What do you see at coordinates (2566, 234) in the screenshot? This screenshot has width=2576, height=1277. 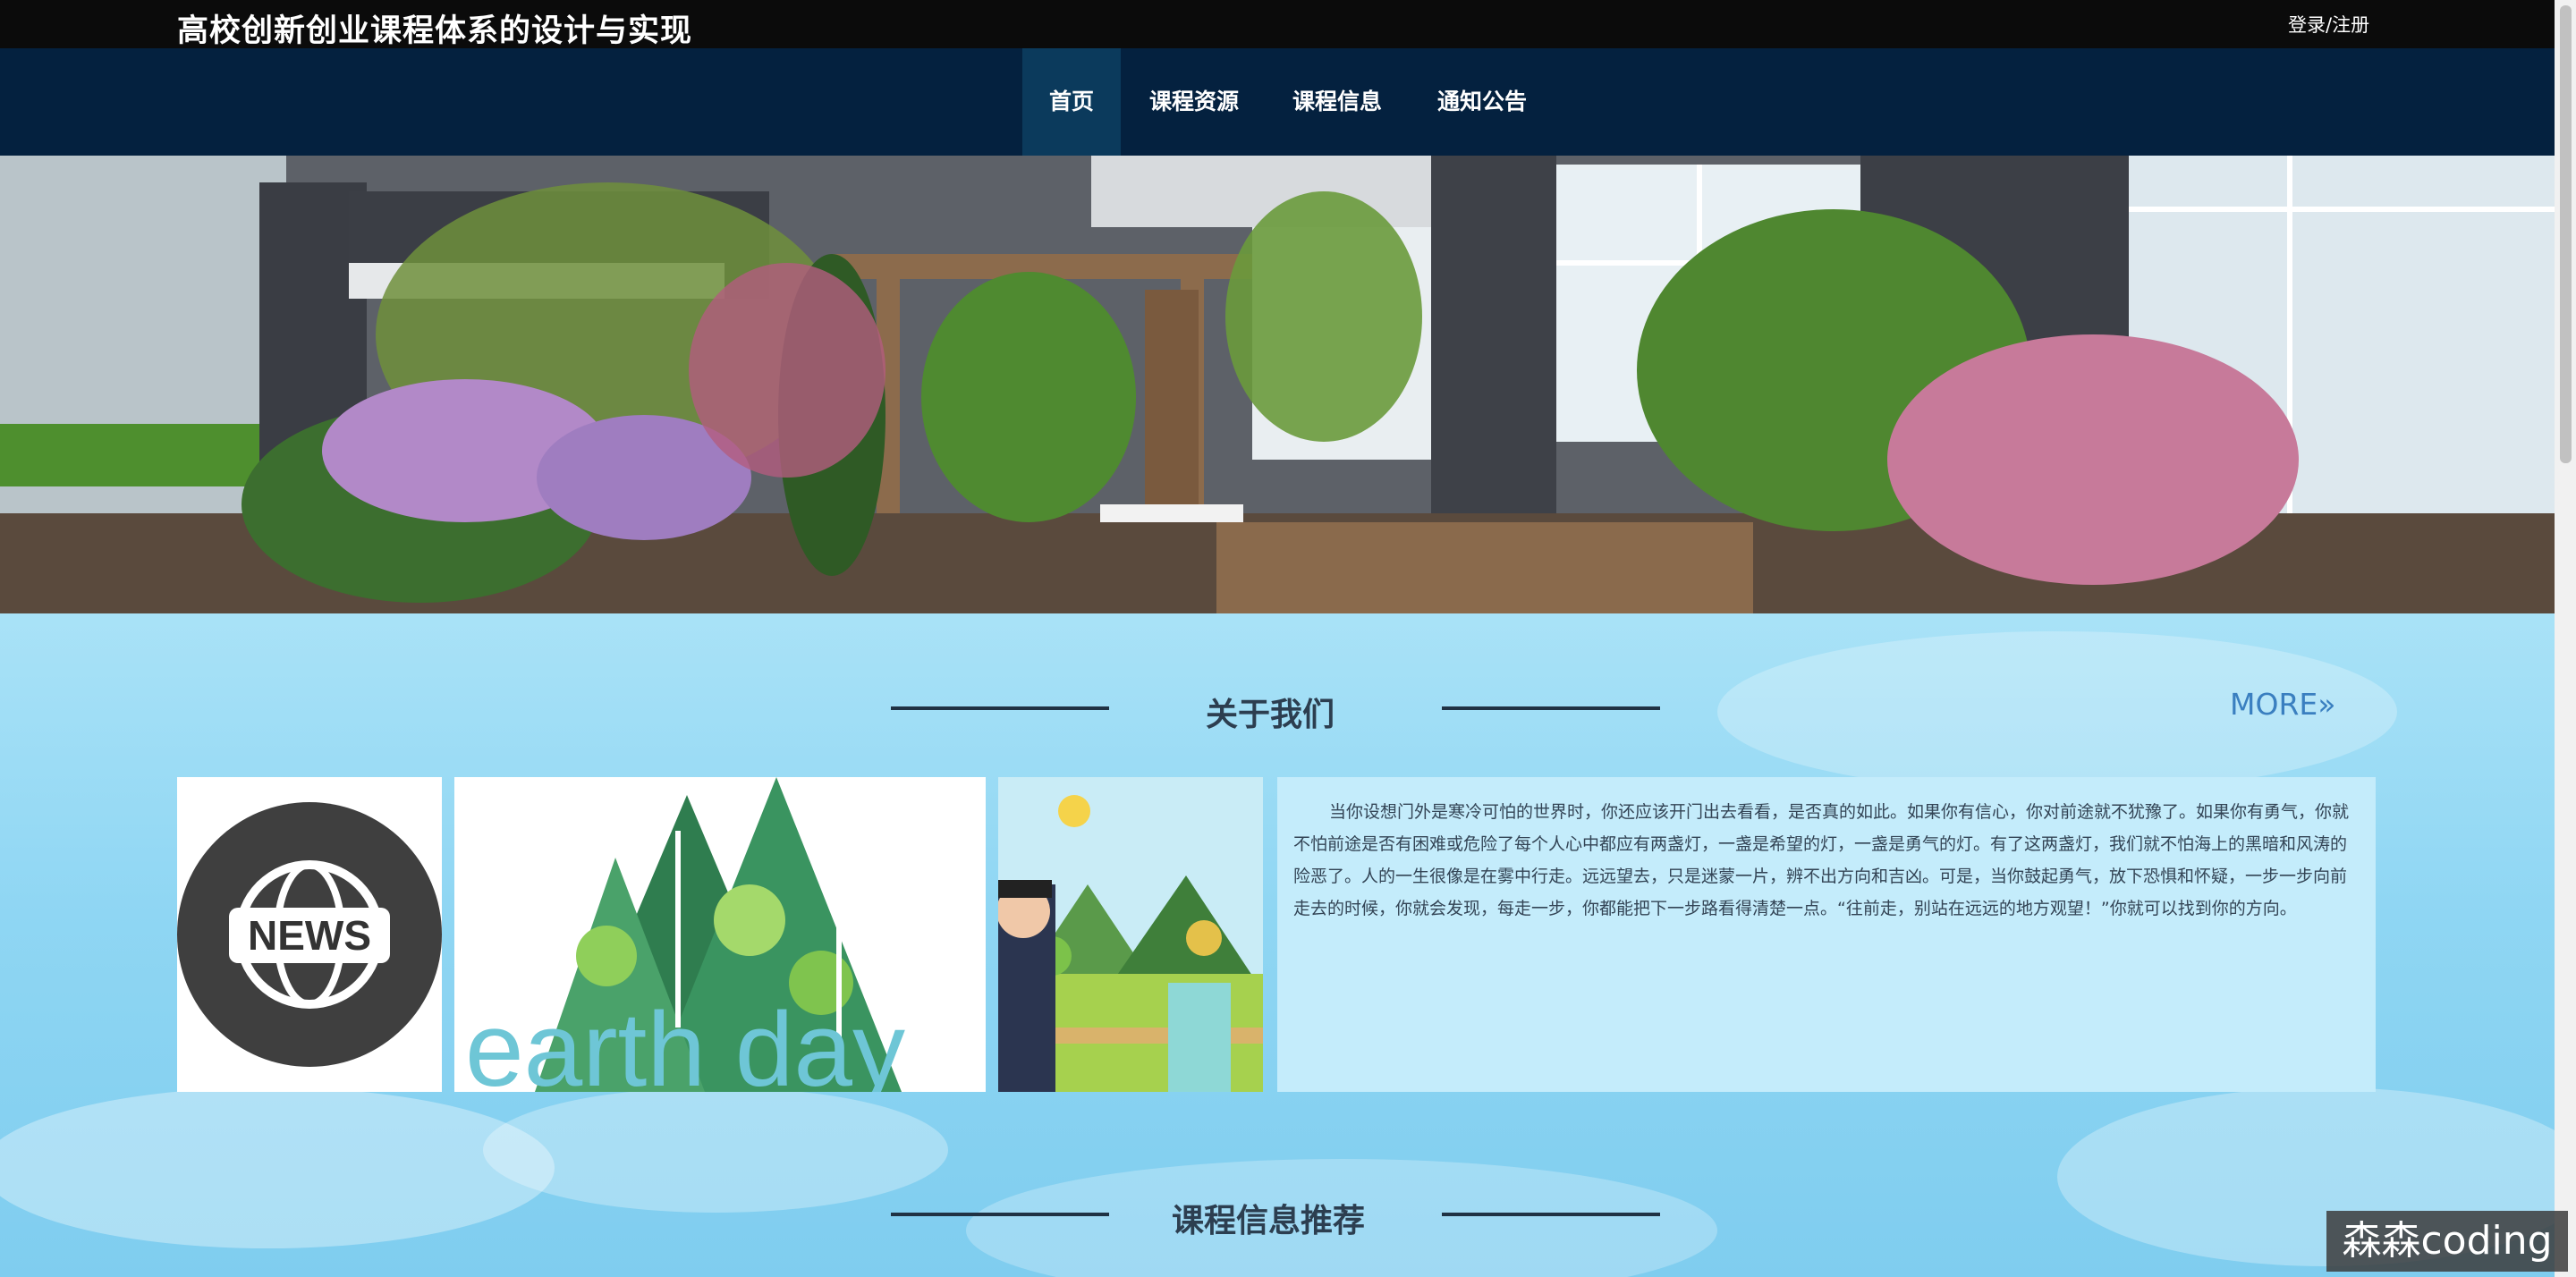 I see `scrollbar-thumb` at bounding box center [2566, 234].